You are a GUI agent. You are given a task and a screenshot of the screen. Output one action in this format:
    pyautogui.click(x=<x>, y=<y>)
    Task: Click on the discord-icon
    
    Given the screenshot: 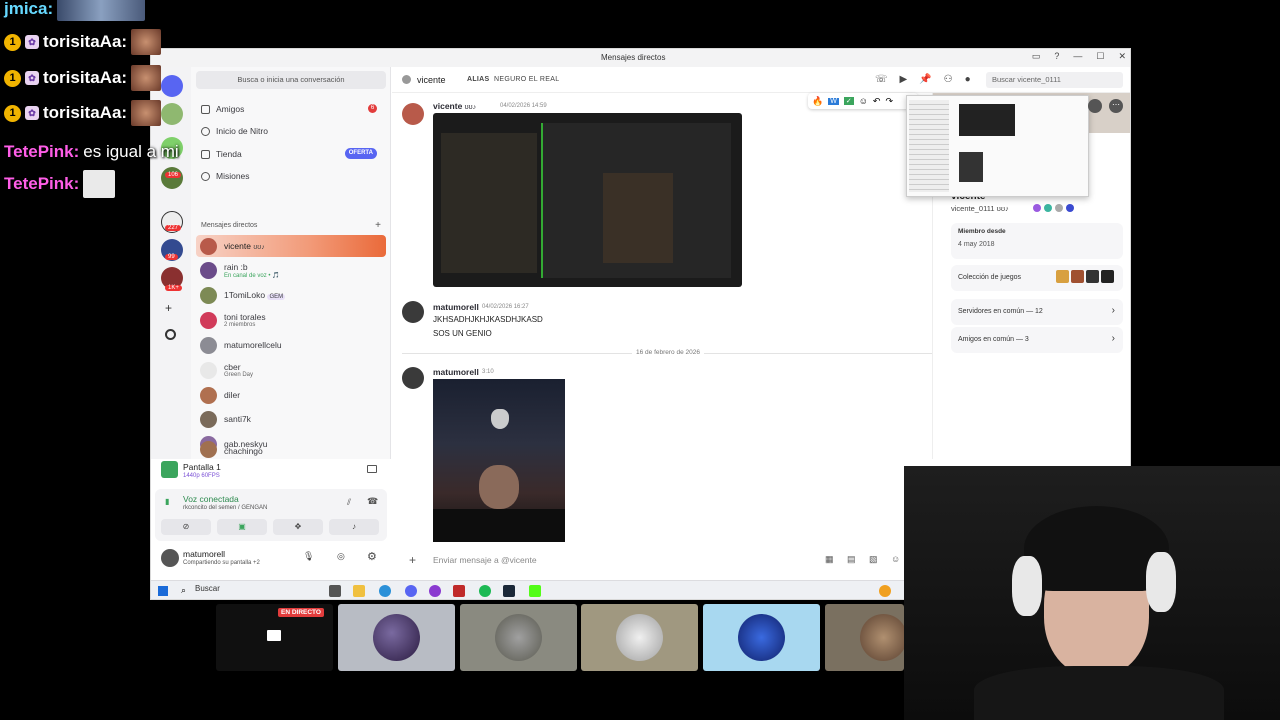 What is the action you would take?
    pyautogui.click(x=411, y=591)
    